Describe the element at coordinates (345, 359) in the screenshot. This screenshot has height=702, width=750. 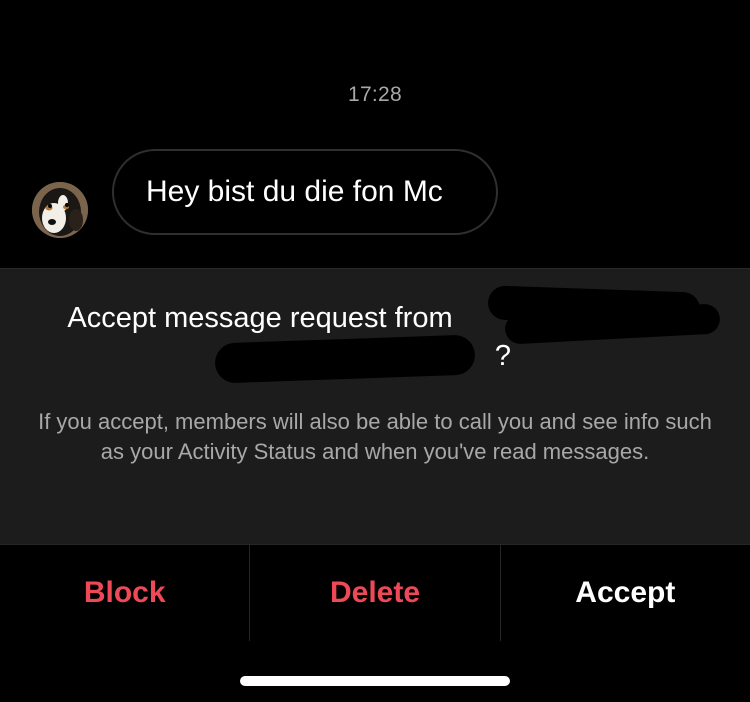
I see `redaction-mark` at that location.